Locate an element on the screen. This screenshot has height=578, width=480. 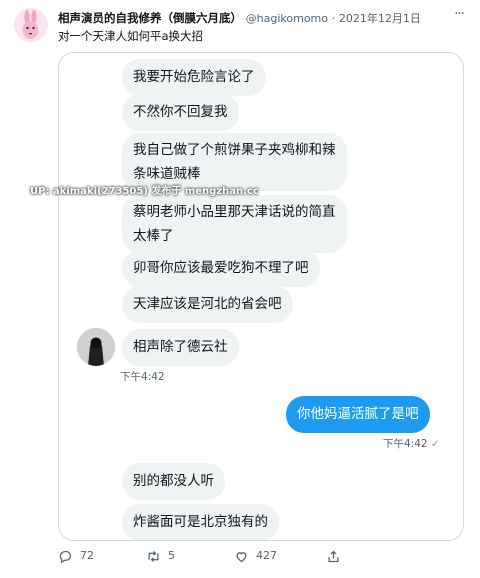
received-message: 蔡明老师小品里那天津话说的简直 太棒了 is located at coordinates (234, 224).